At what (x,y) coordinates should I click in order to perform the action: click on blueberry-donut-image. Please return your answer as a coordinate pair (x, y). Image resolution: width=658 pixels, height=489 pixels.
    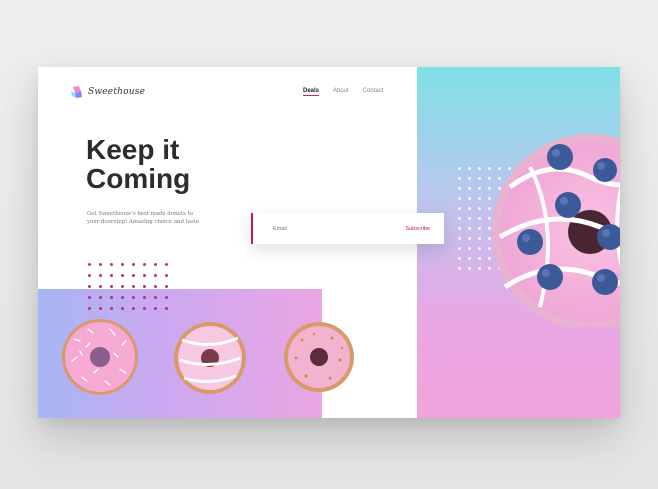
    Looking at the image, I should click on (556, 230).